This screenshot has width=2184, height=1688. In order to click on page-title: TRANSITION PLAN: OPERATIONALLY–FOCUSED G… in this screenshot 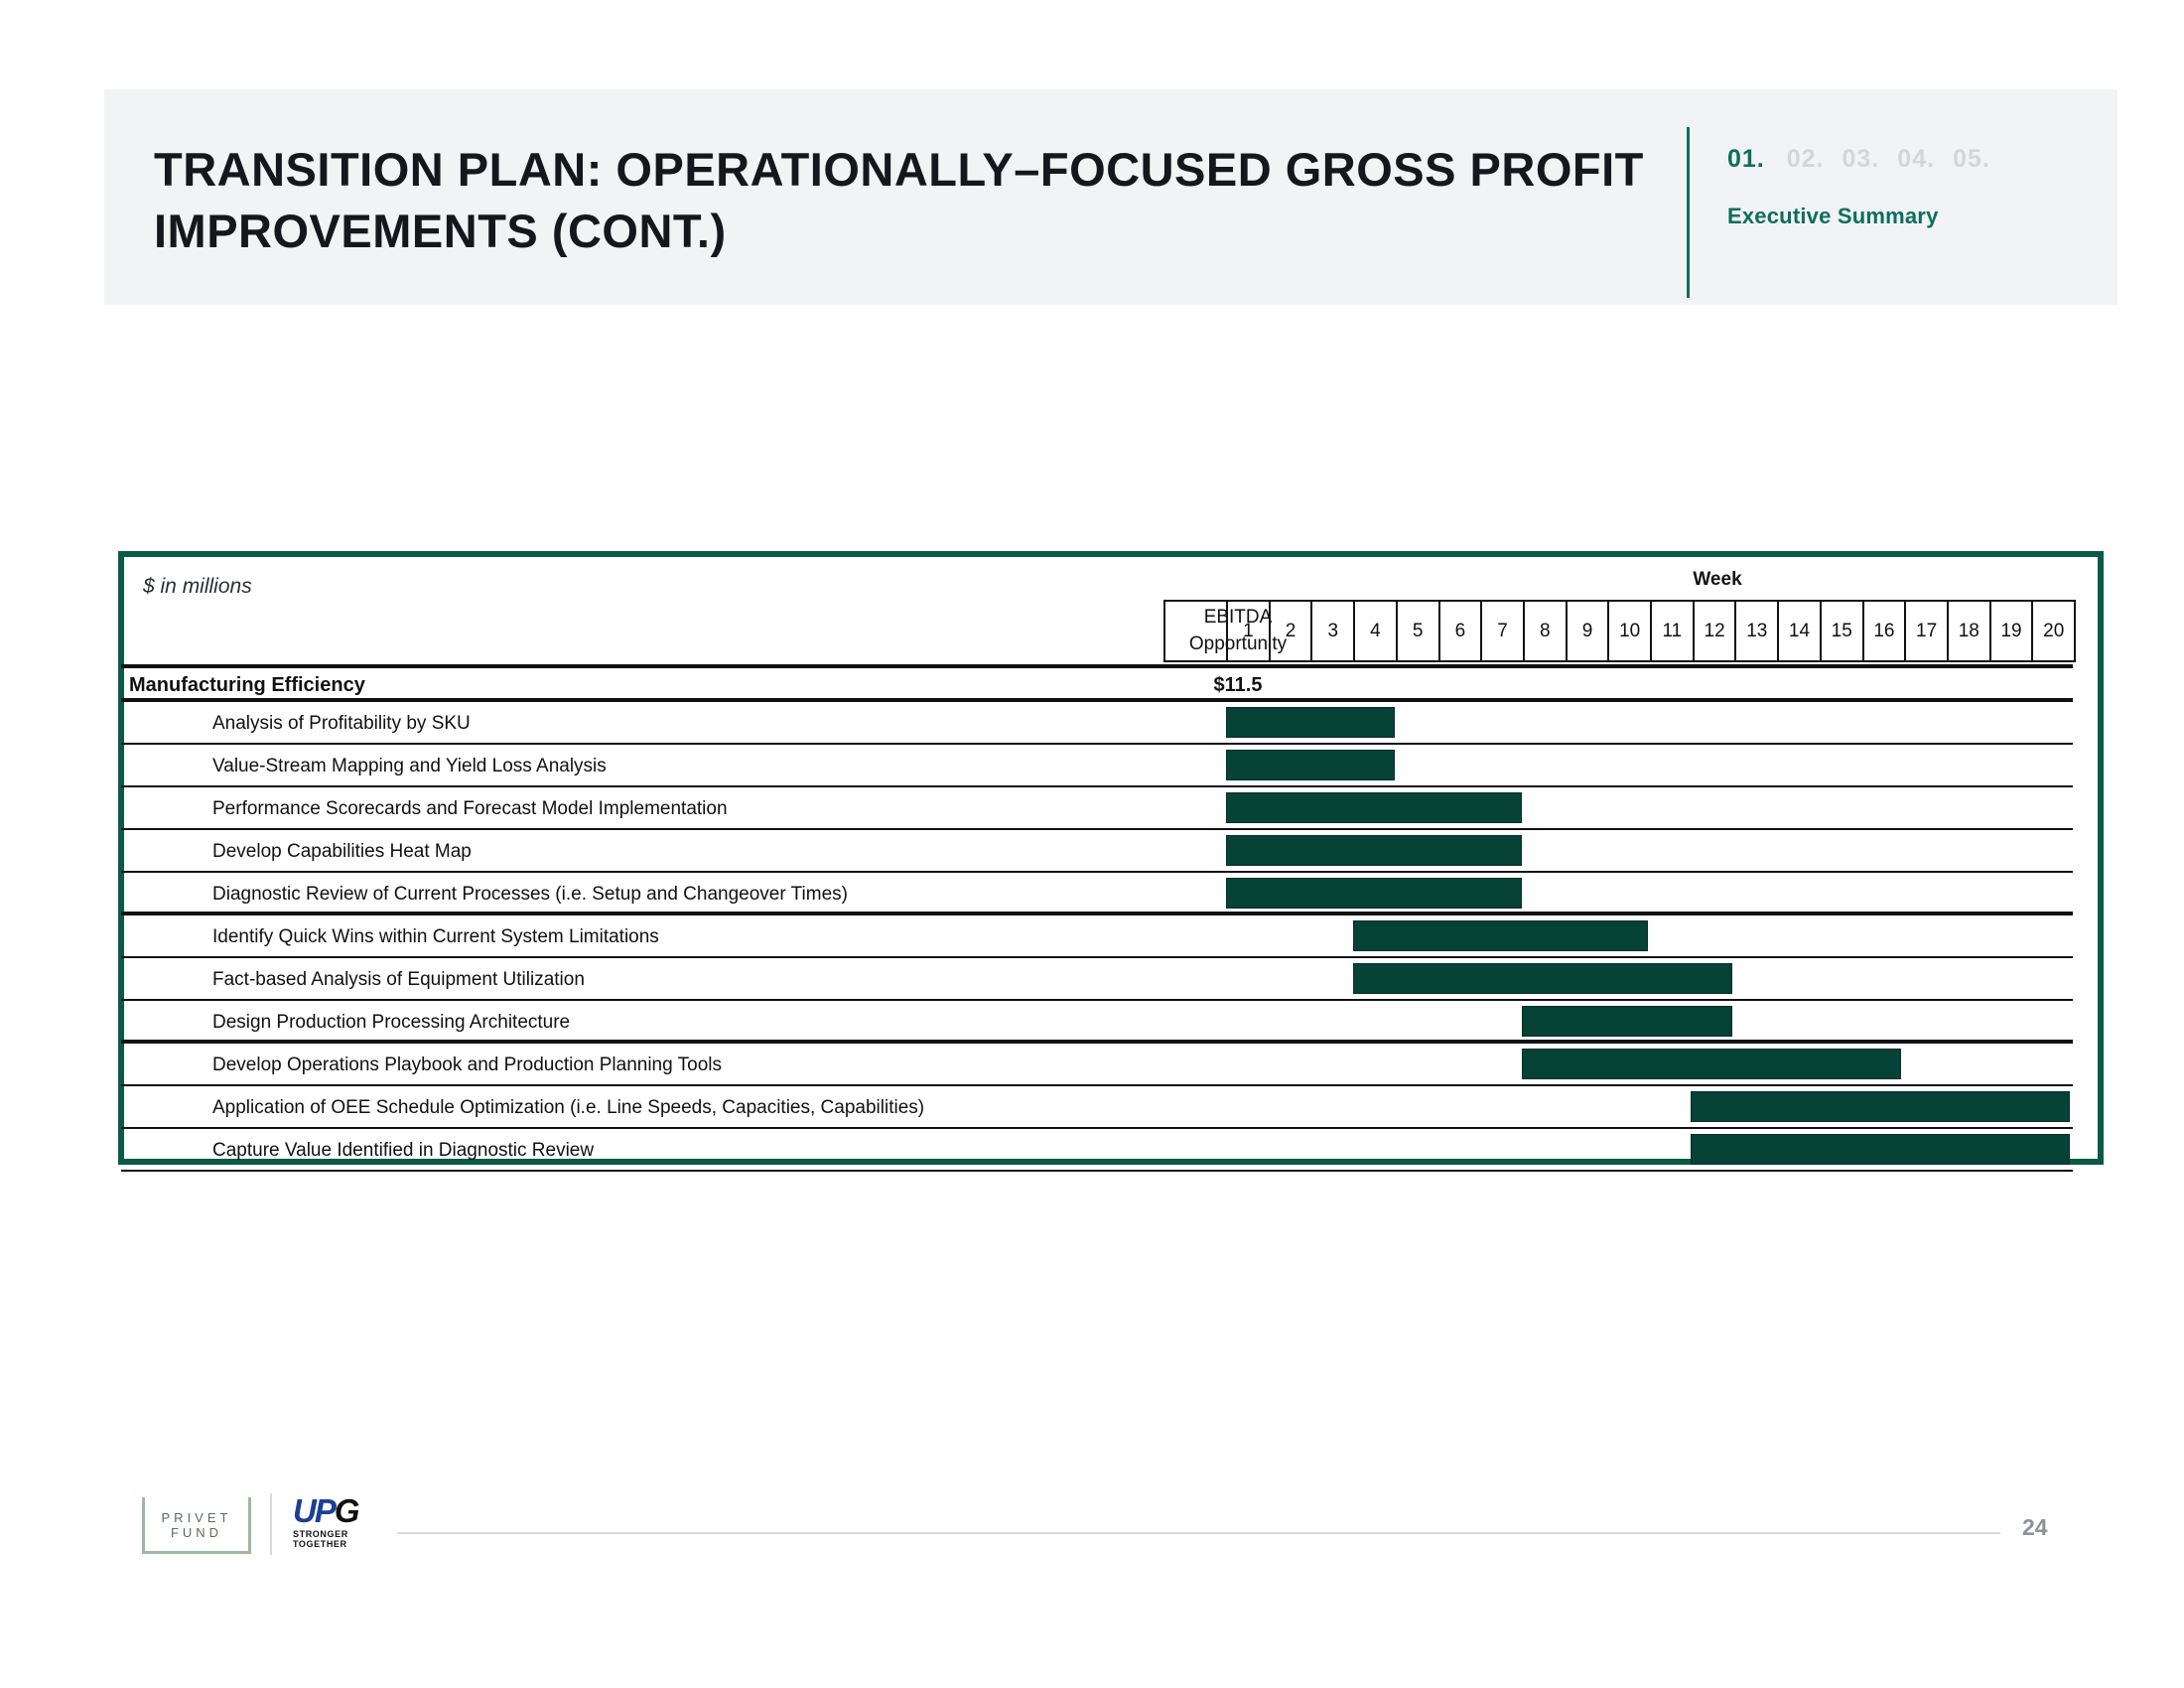, I will do `click(899, 200)`.